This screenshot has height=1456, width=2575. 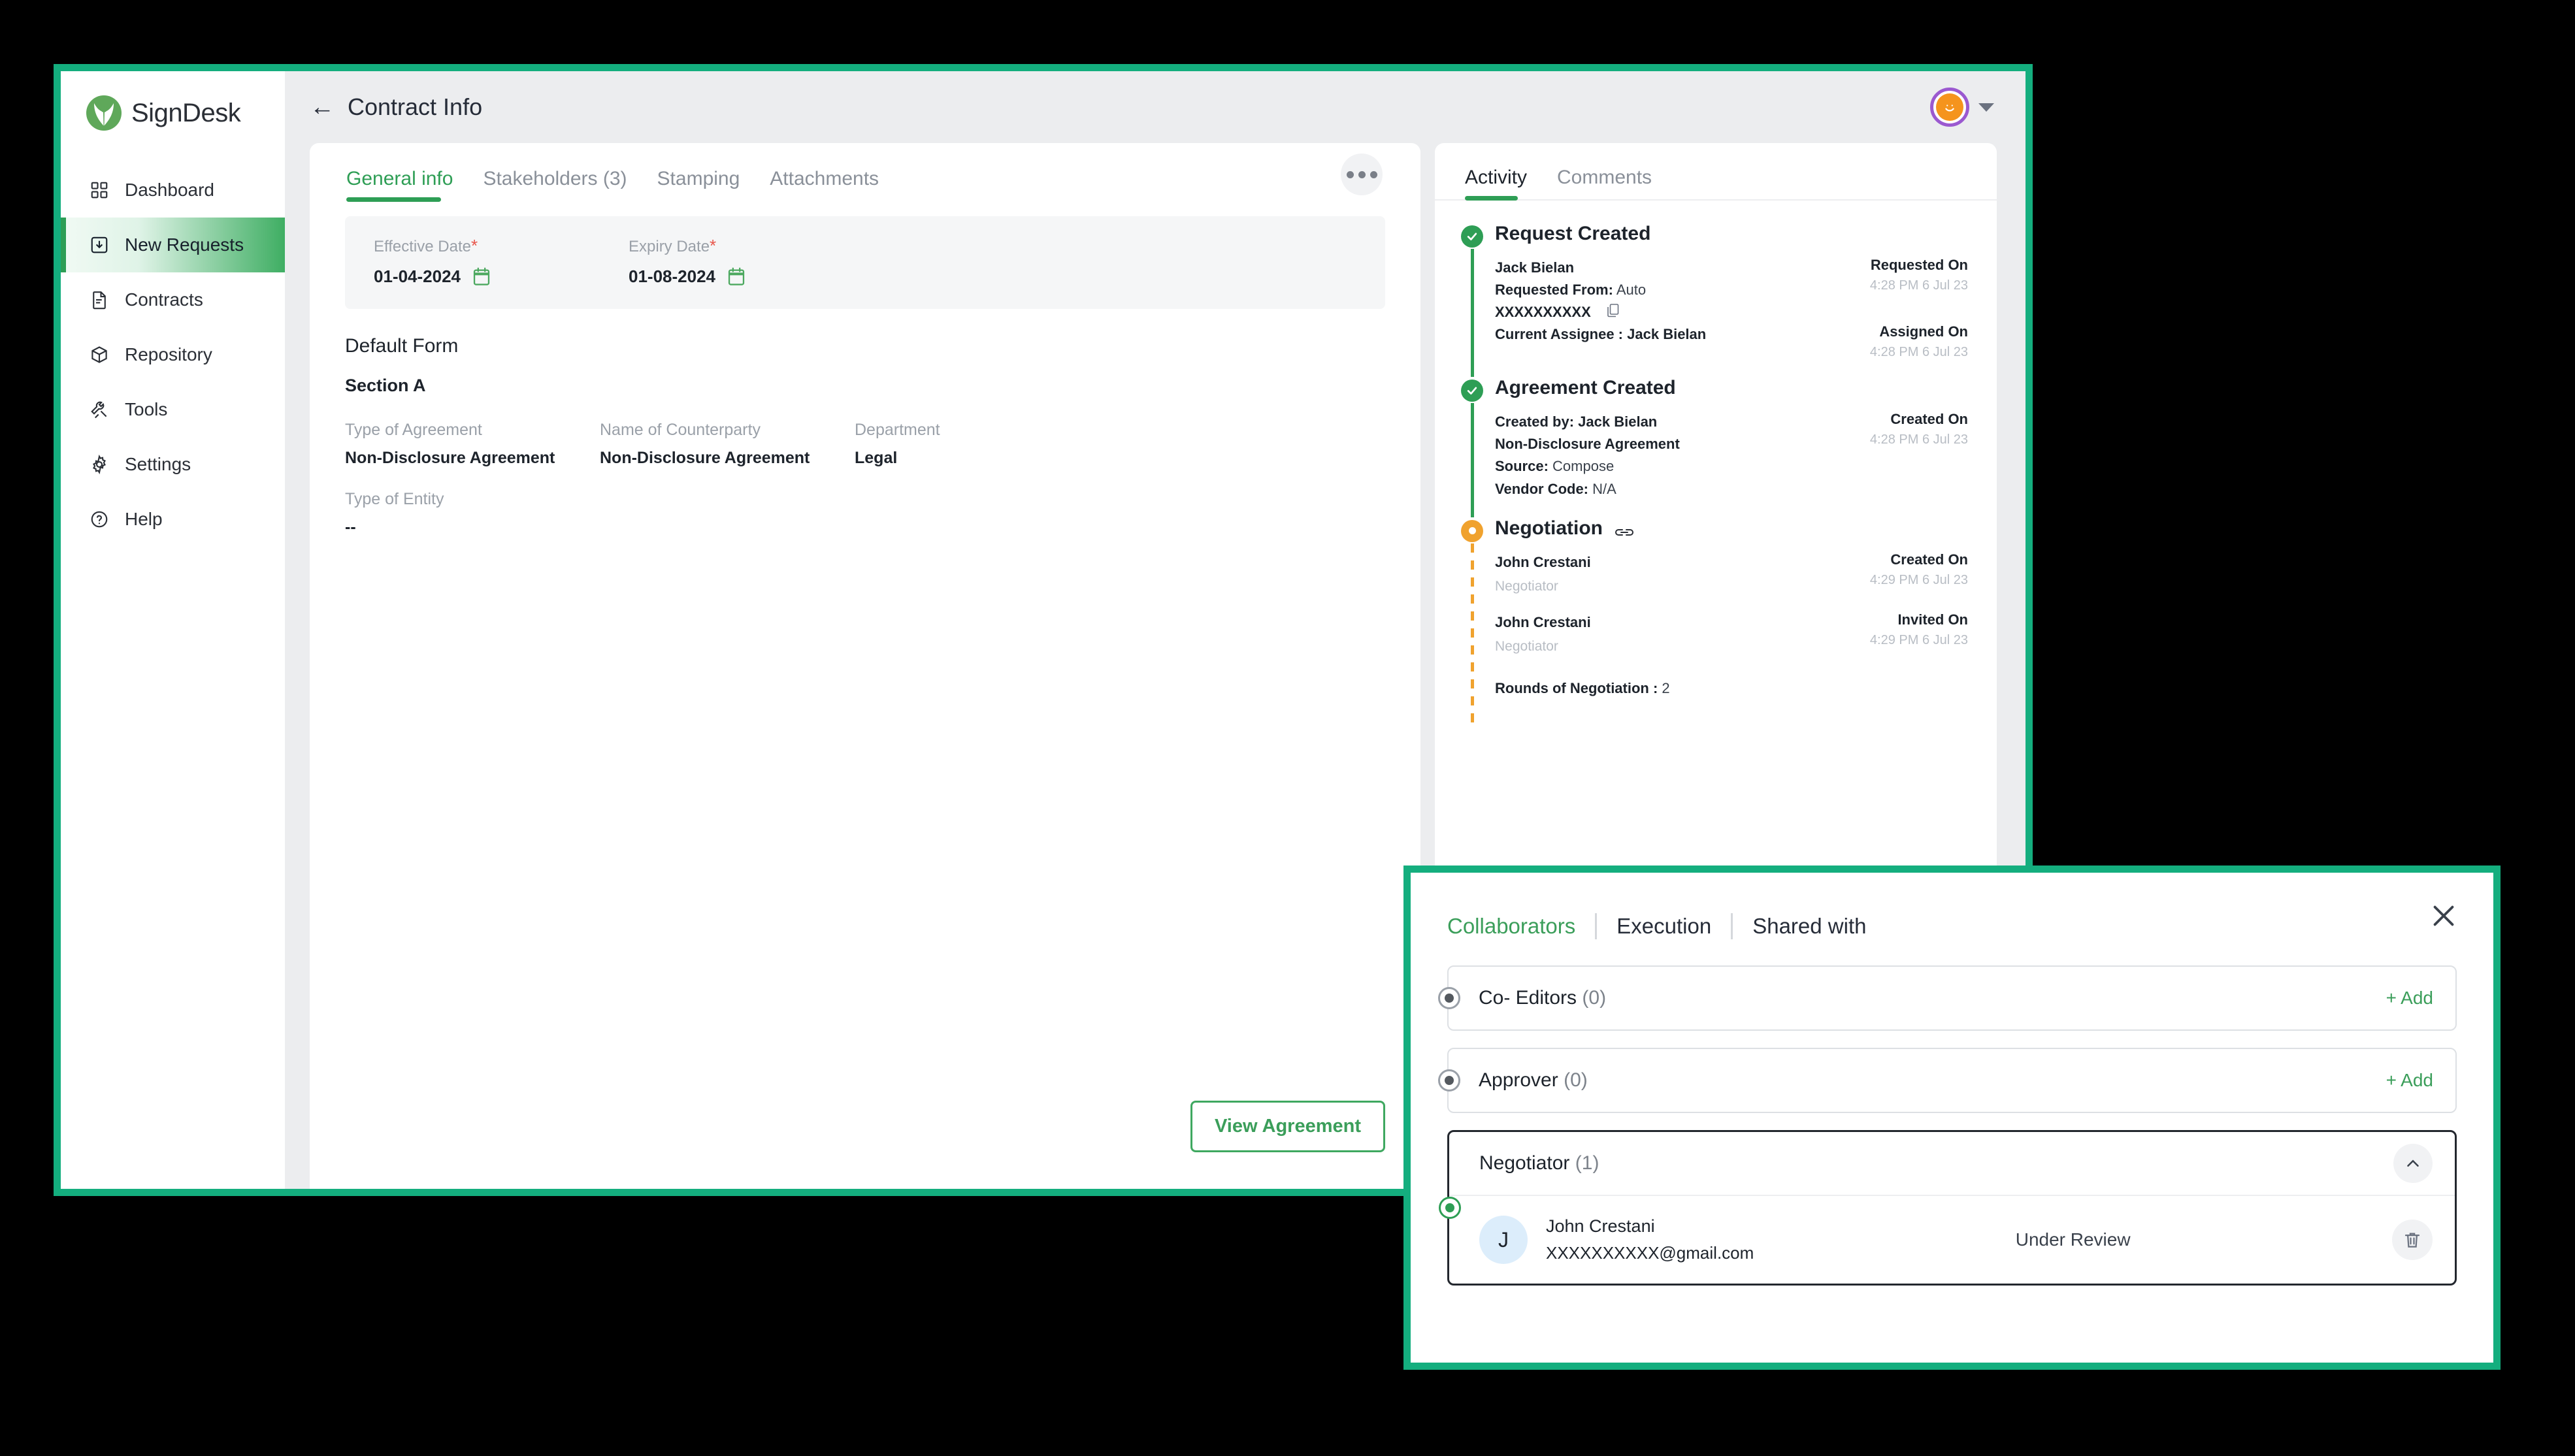 I want to click on section-title: Section A, so click(x=385, y=385).